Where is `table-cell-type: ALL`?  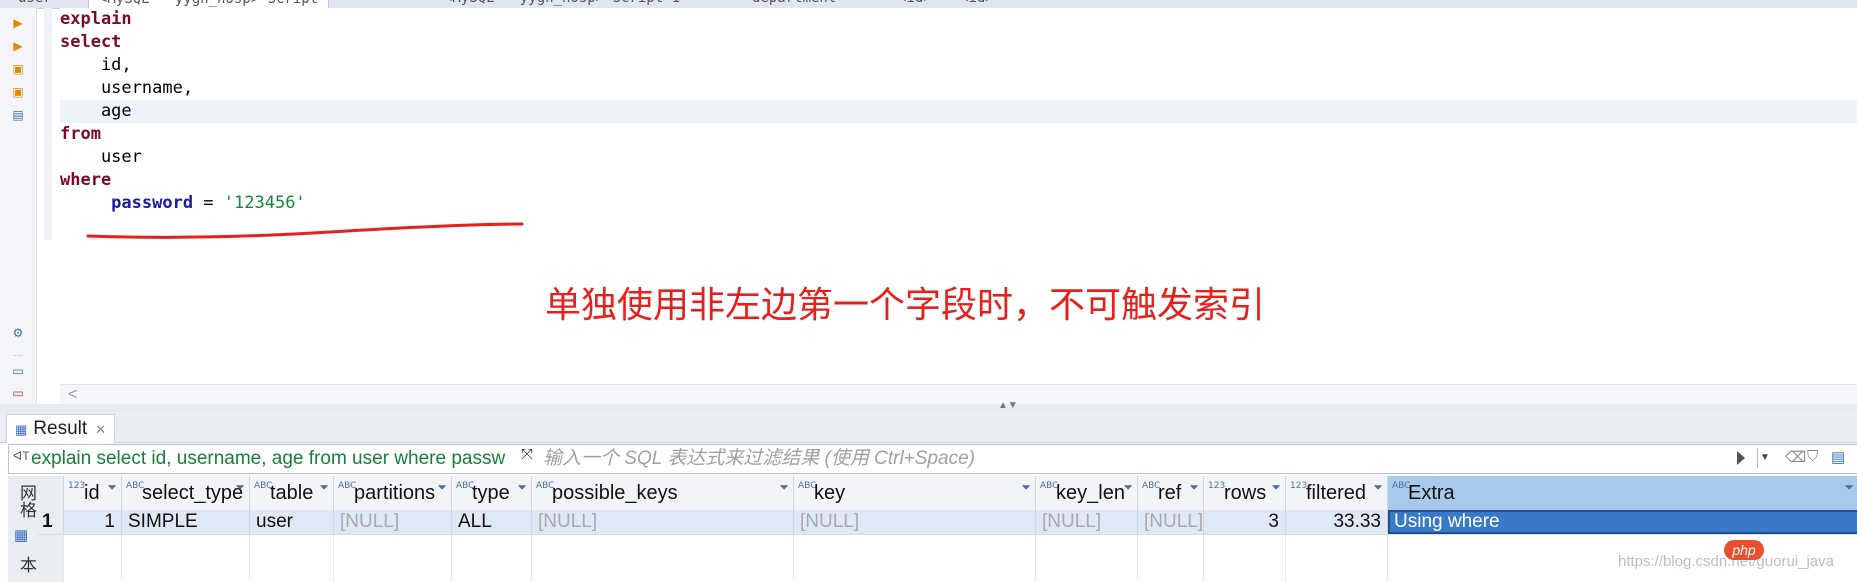 table-cell-type: ALL is located at coordinates (492, 522).